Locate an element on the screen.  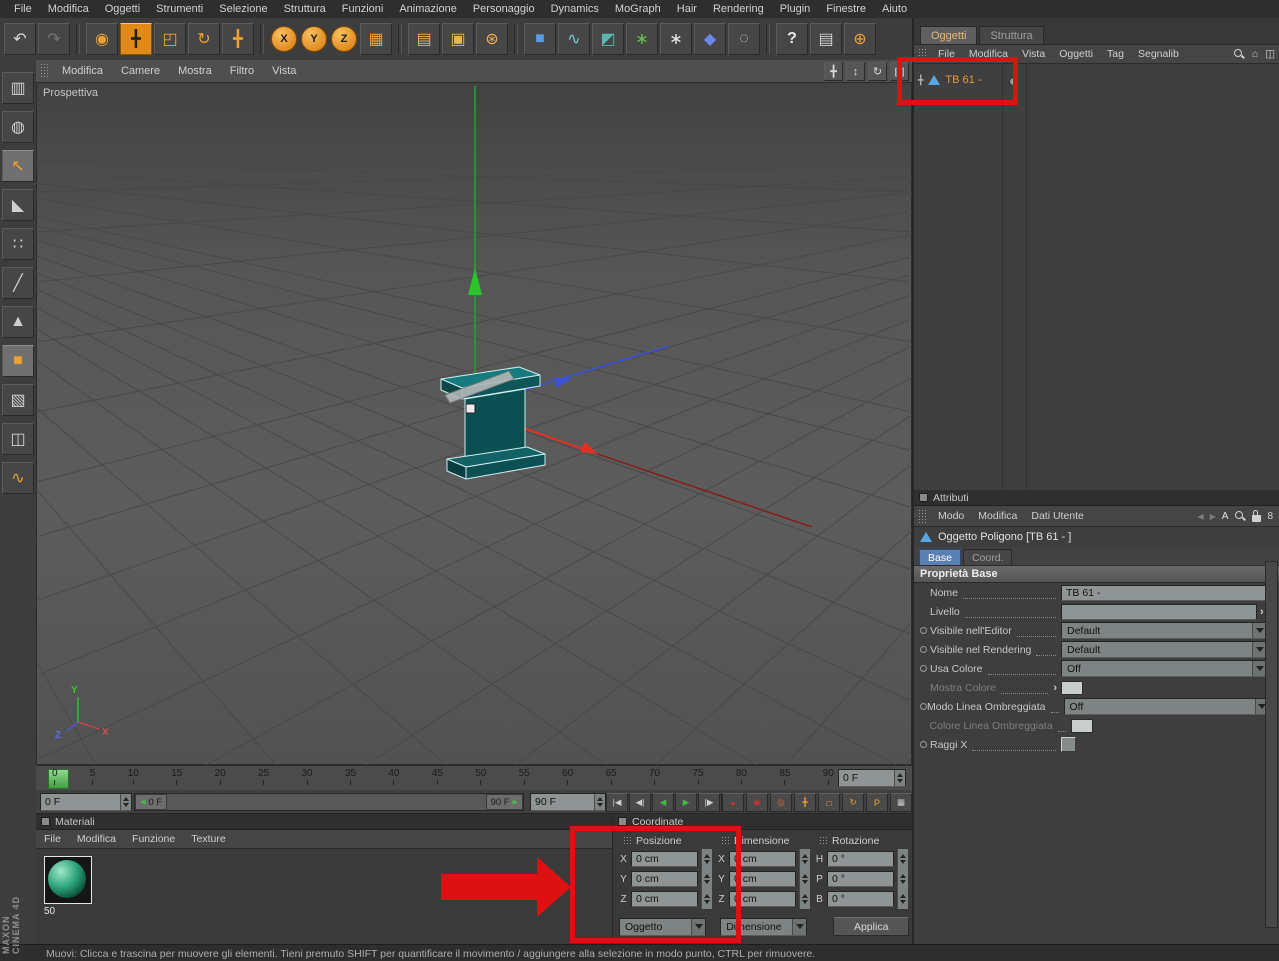
ruler-tick: 90 is located at coordinates (828, 776).